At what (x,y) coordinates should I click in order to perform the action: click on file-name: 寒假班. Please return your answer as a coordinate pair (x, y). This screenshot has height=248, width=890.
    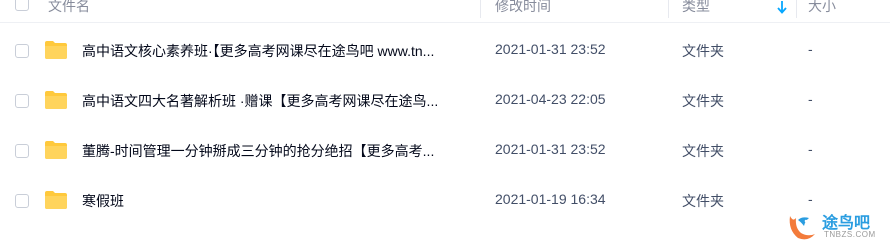
    Looking at the image, I should click on (281, 201).